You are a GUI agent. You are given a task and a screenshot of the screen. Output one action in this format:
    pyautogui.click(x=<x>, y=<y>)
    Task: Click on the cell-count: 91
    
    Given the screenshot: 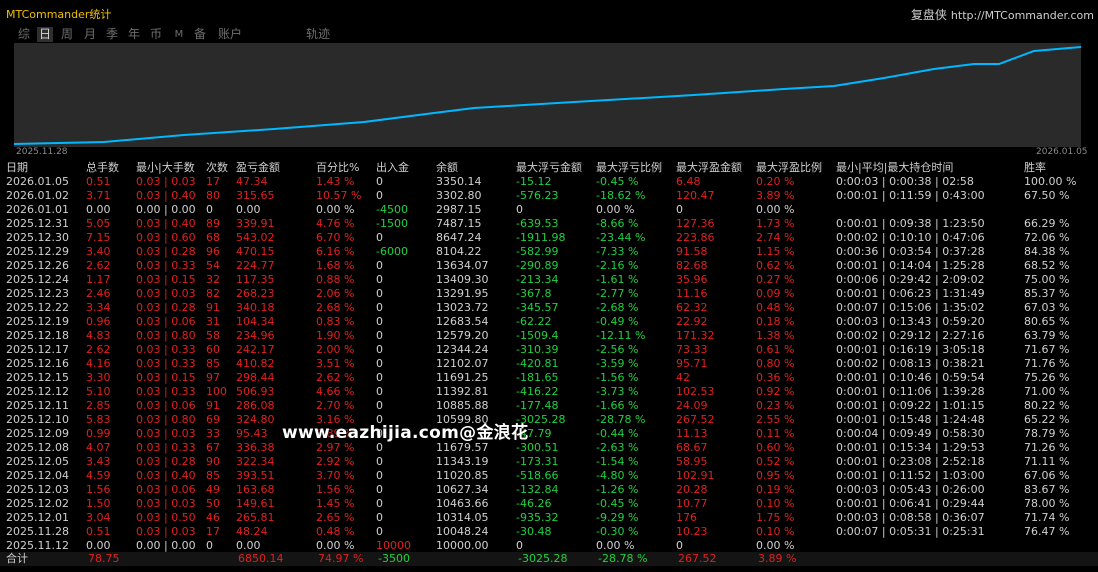 What is the action you would take?
    pyautogui.click(x=213, y=405)
    